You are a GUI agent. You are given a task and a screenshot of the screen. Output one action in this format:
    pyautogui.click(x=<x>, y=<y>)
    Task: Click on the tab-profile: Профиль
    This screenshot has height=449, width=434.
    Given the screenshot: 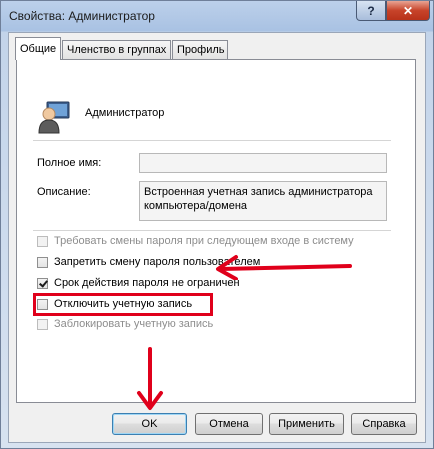 What is the action you would take?
    pyautogui.click(x=200, y=49)
    